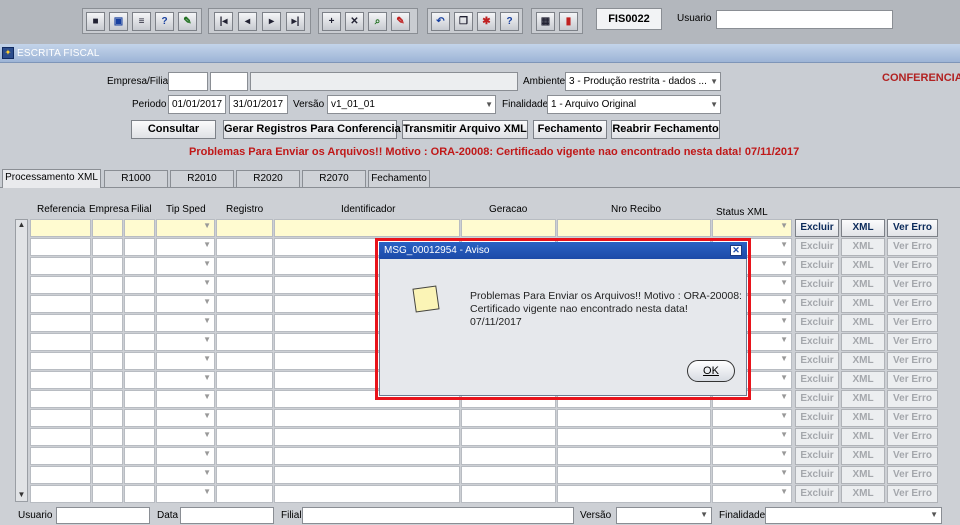 Image resolution: width=960 pixels, height=525 pixels. What do you see at coordinates (643, 81) in the screenshot?
I see `ambiente-select: 3 - Produção restrita - dados ... ▼` at bounding box center [643, 81].